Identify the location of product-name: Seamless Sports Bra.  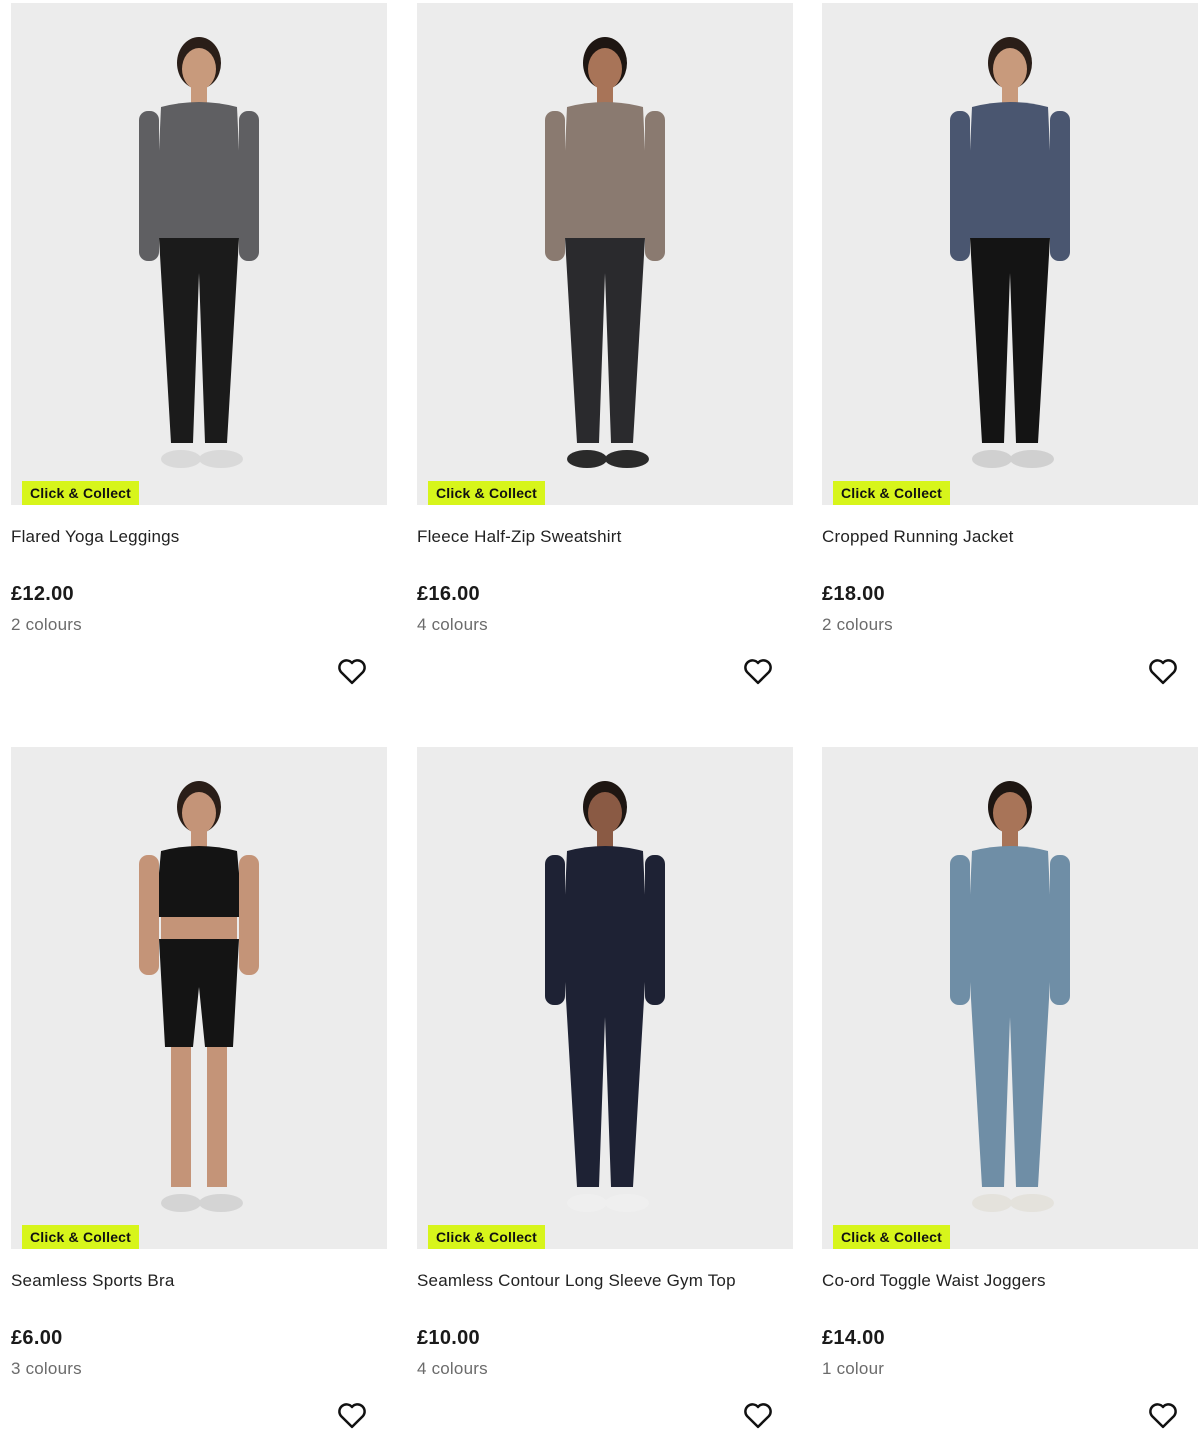
(92, 1281).